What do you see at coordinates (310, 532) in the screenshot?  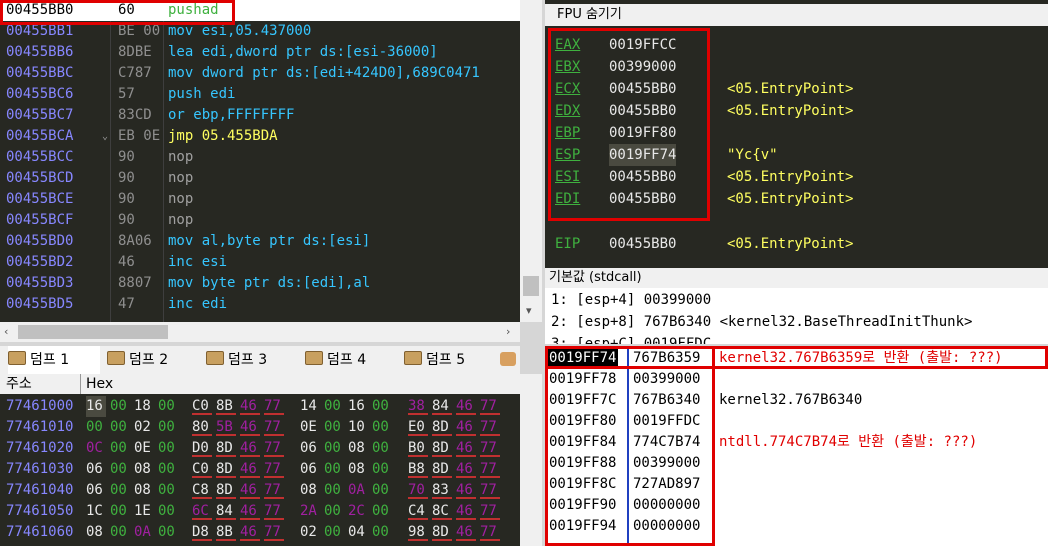 I see `dump-byte: 02` at bounding box center [310, 532].